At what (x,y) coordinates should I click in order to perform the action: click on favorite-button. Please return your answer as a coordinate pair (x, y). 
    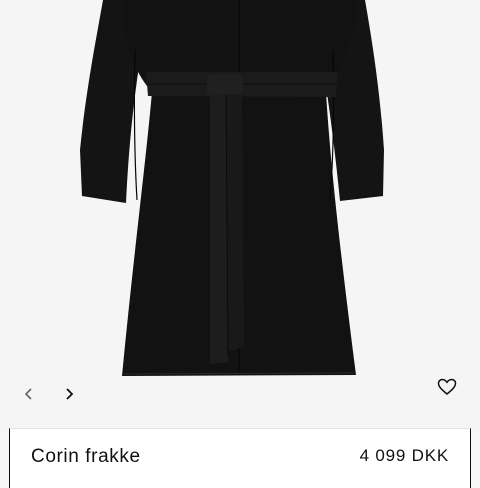
    Looking at the image, I should click on (447, 387).